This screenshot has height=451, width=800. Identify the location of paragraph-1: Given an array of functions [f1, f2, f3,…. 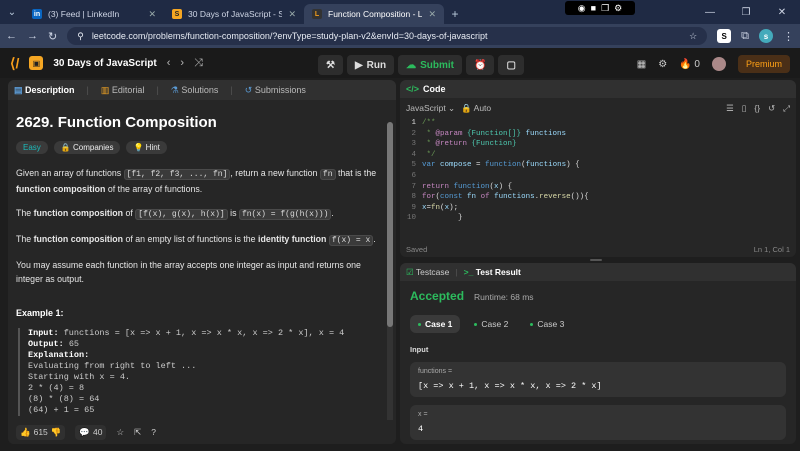
(196, 181).